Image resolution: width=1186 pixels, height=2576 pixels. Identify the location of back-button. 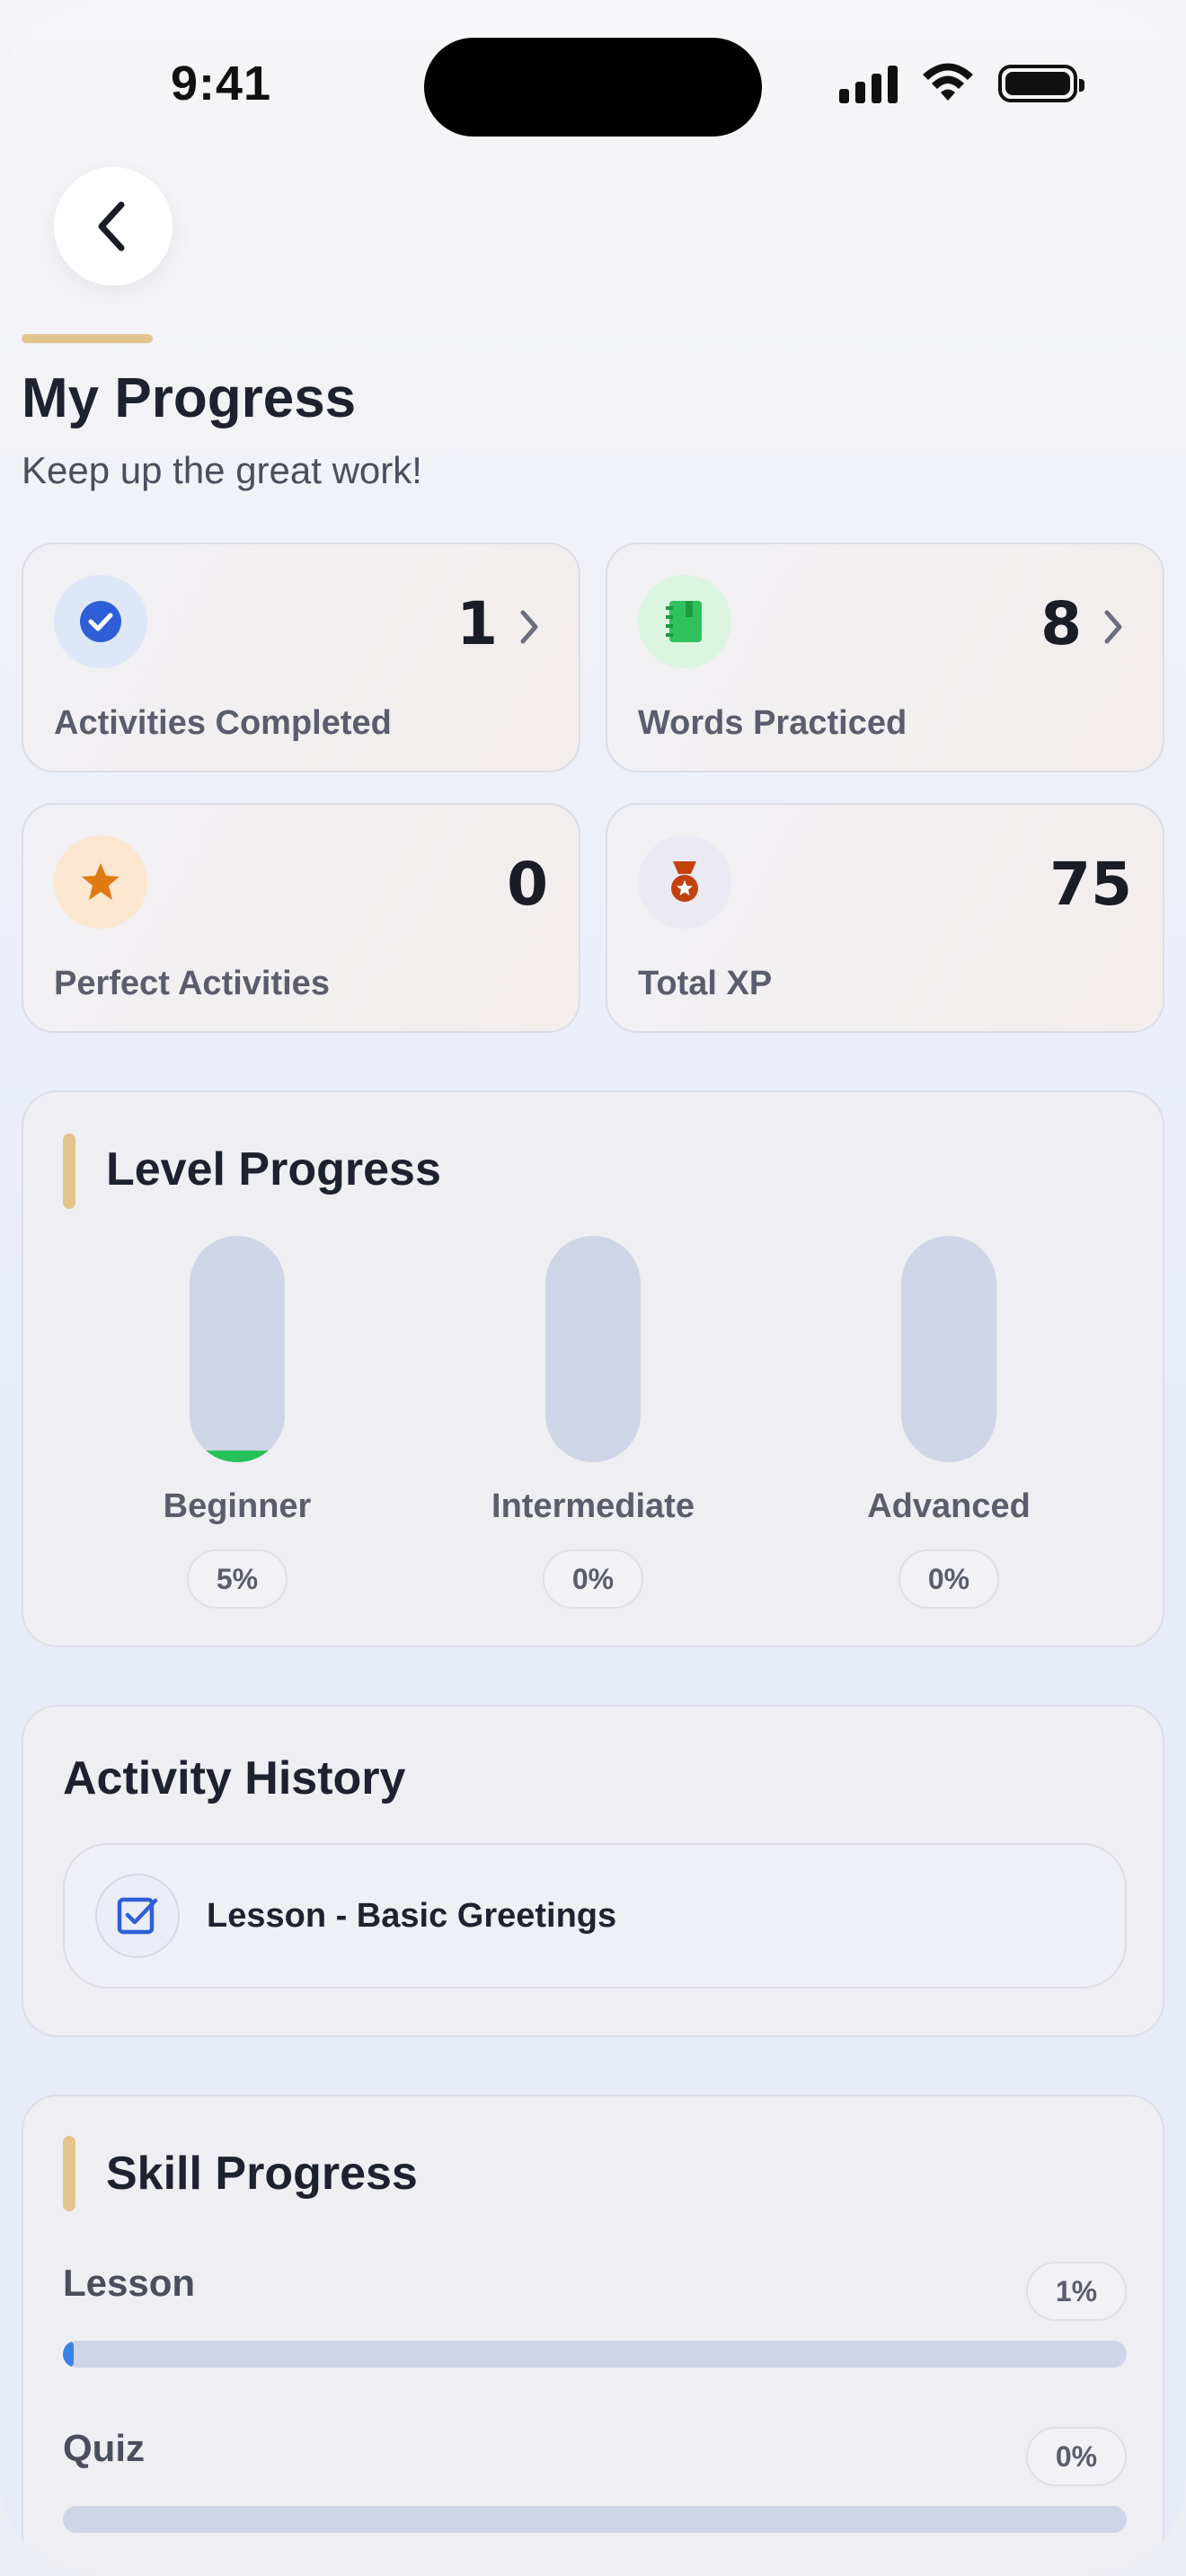
(113, 226).